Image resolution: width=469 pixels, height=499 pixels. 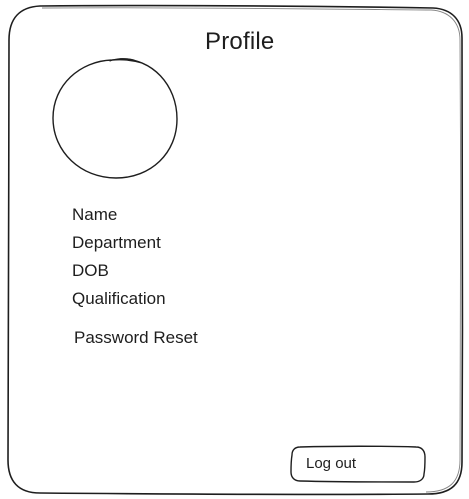 I want to click on profile-field-name: Name, so click(x=95, y=214).